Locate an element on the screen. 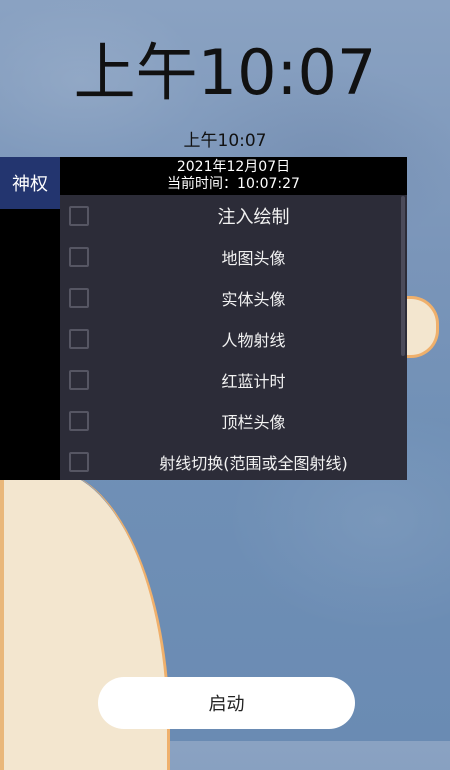  list-item-label: 射线切换(范围或全图射线) is located at coordinates (253, 463).